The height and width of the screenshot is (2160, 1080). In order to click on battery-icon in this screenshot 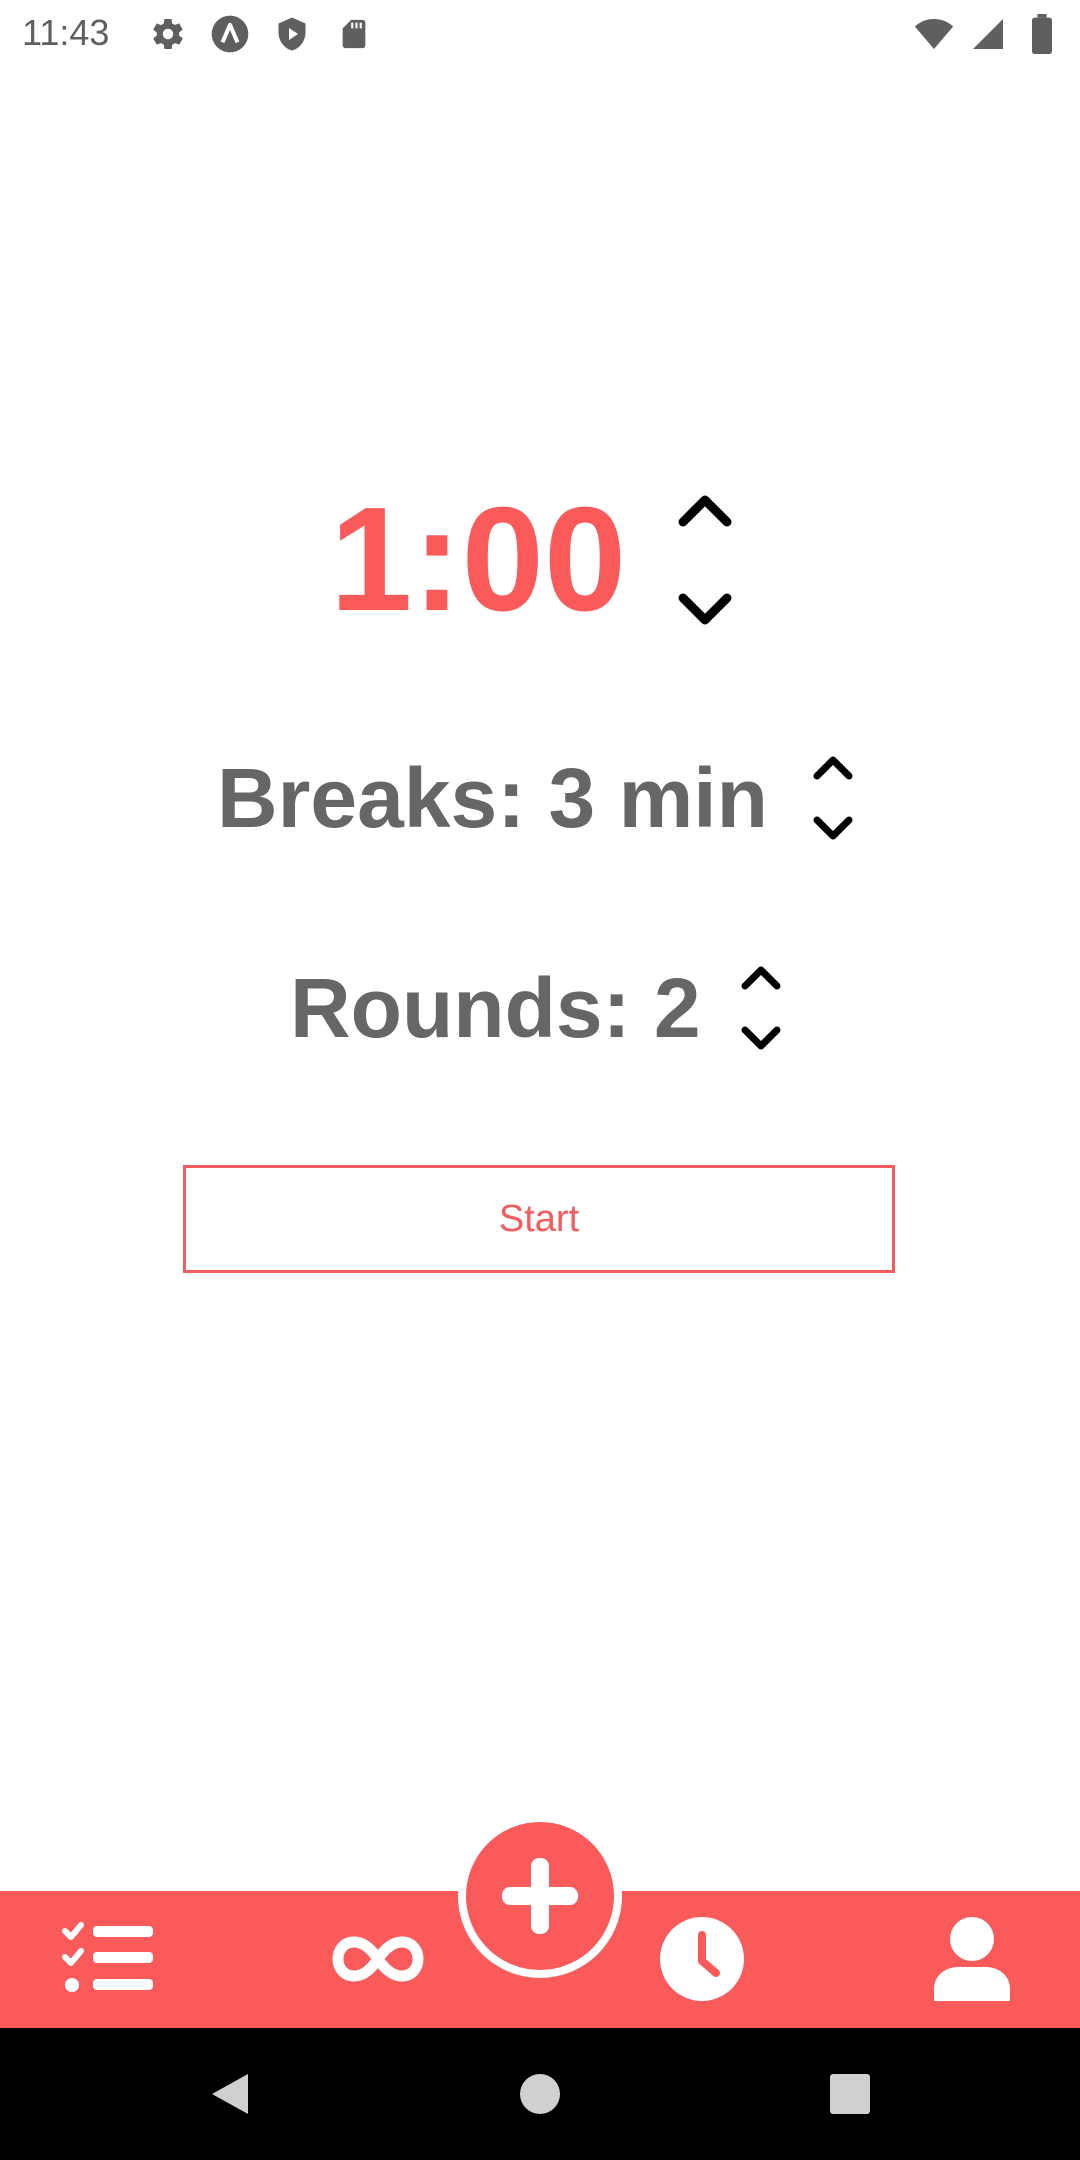, I will do `click(1042, 34)`.